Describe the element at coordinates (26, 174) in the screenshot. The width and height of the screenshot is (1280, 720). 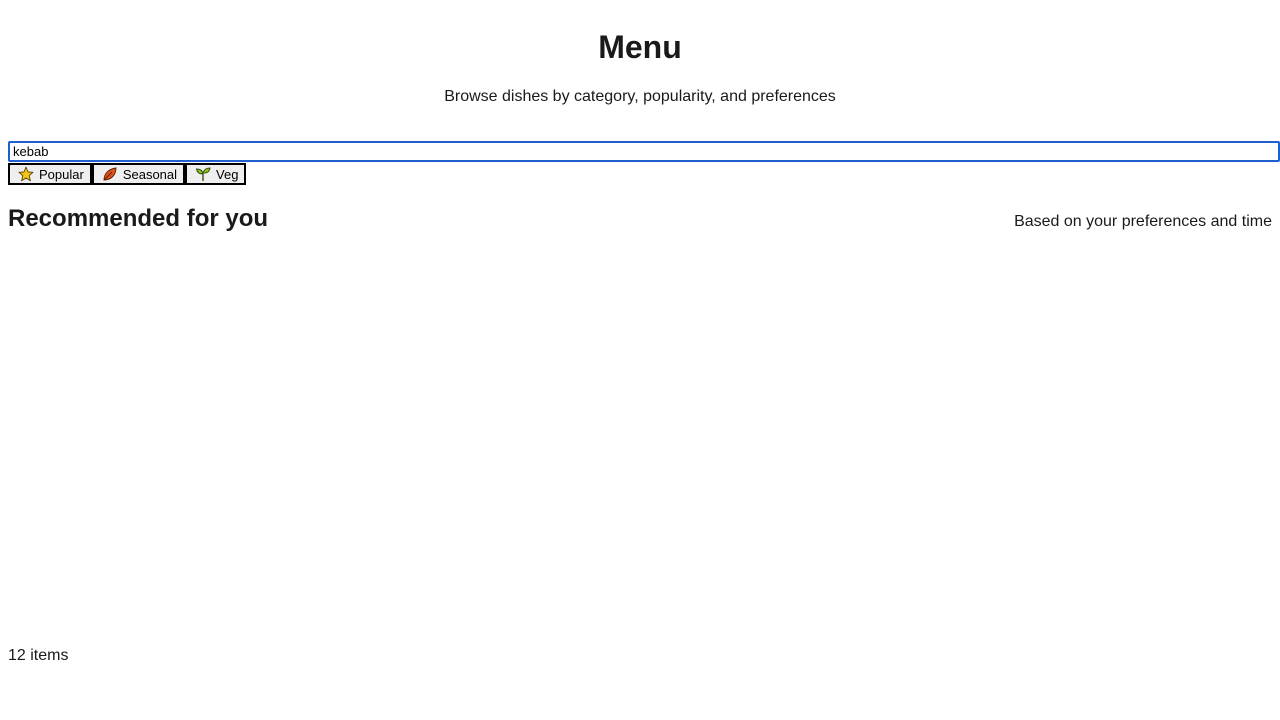
I see `star-icon` at that location.